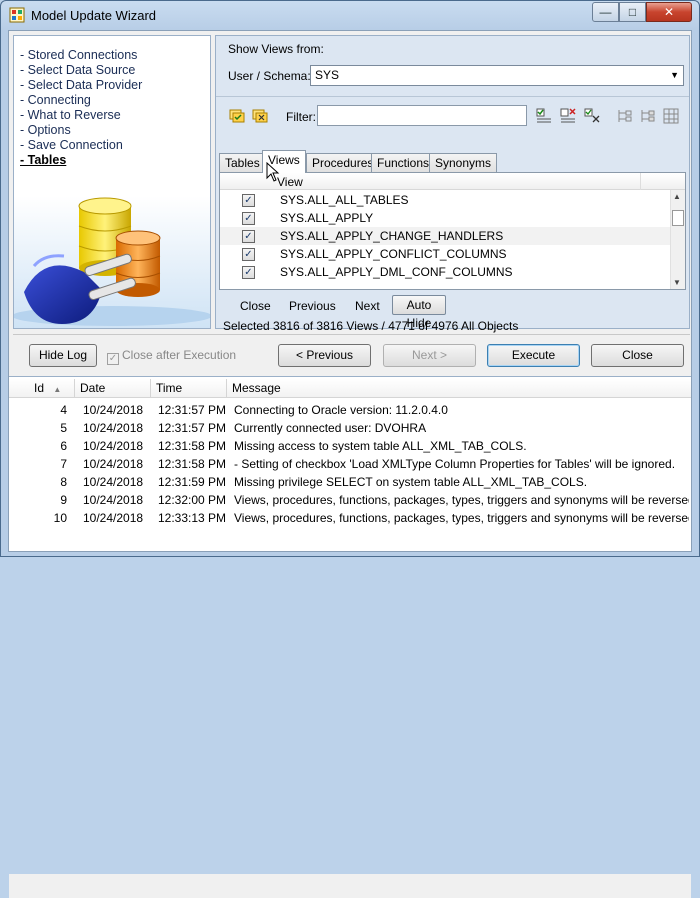 The image size is (700, 898). What do you see at coordinates (648, 116) in the screenshot?
I see `tree-collapse-button` at bounding box center [648, 116].